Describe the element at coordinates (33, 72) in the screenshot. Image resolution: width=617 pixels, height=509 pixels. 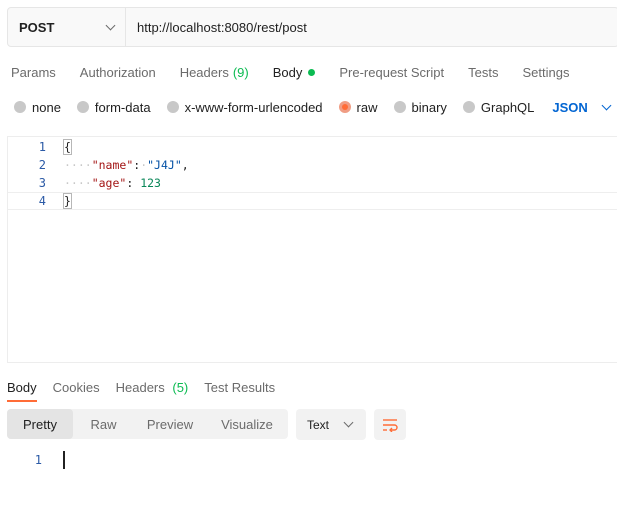
I see `tab-params: Params` at that location.